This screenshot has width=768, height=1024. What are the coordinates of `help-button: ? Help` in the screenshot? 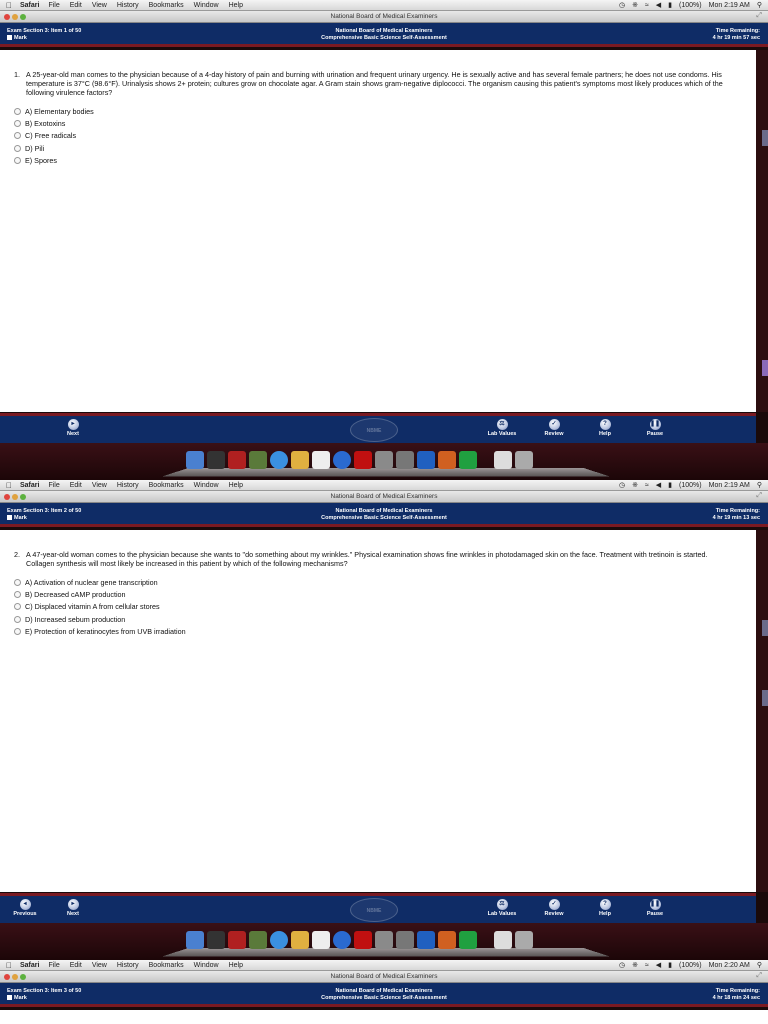 It's located at (605, 428).